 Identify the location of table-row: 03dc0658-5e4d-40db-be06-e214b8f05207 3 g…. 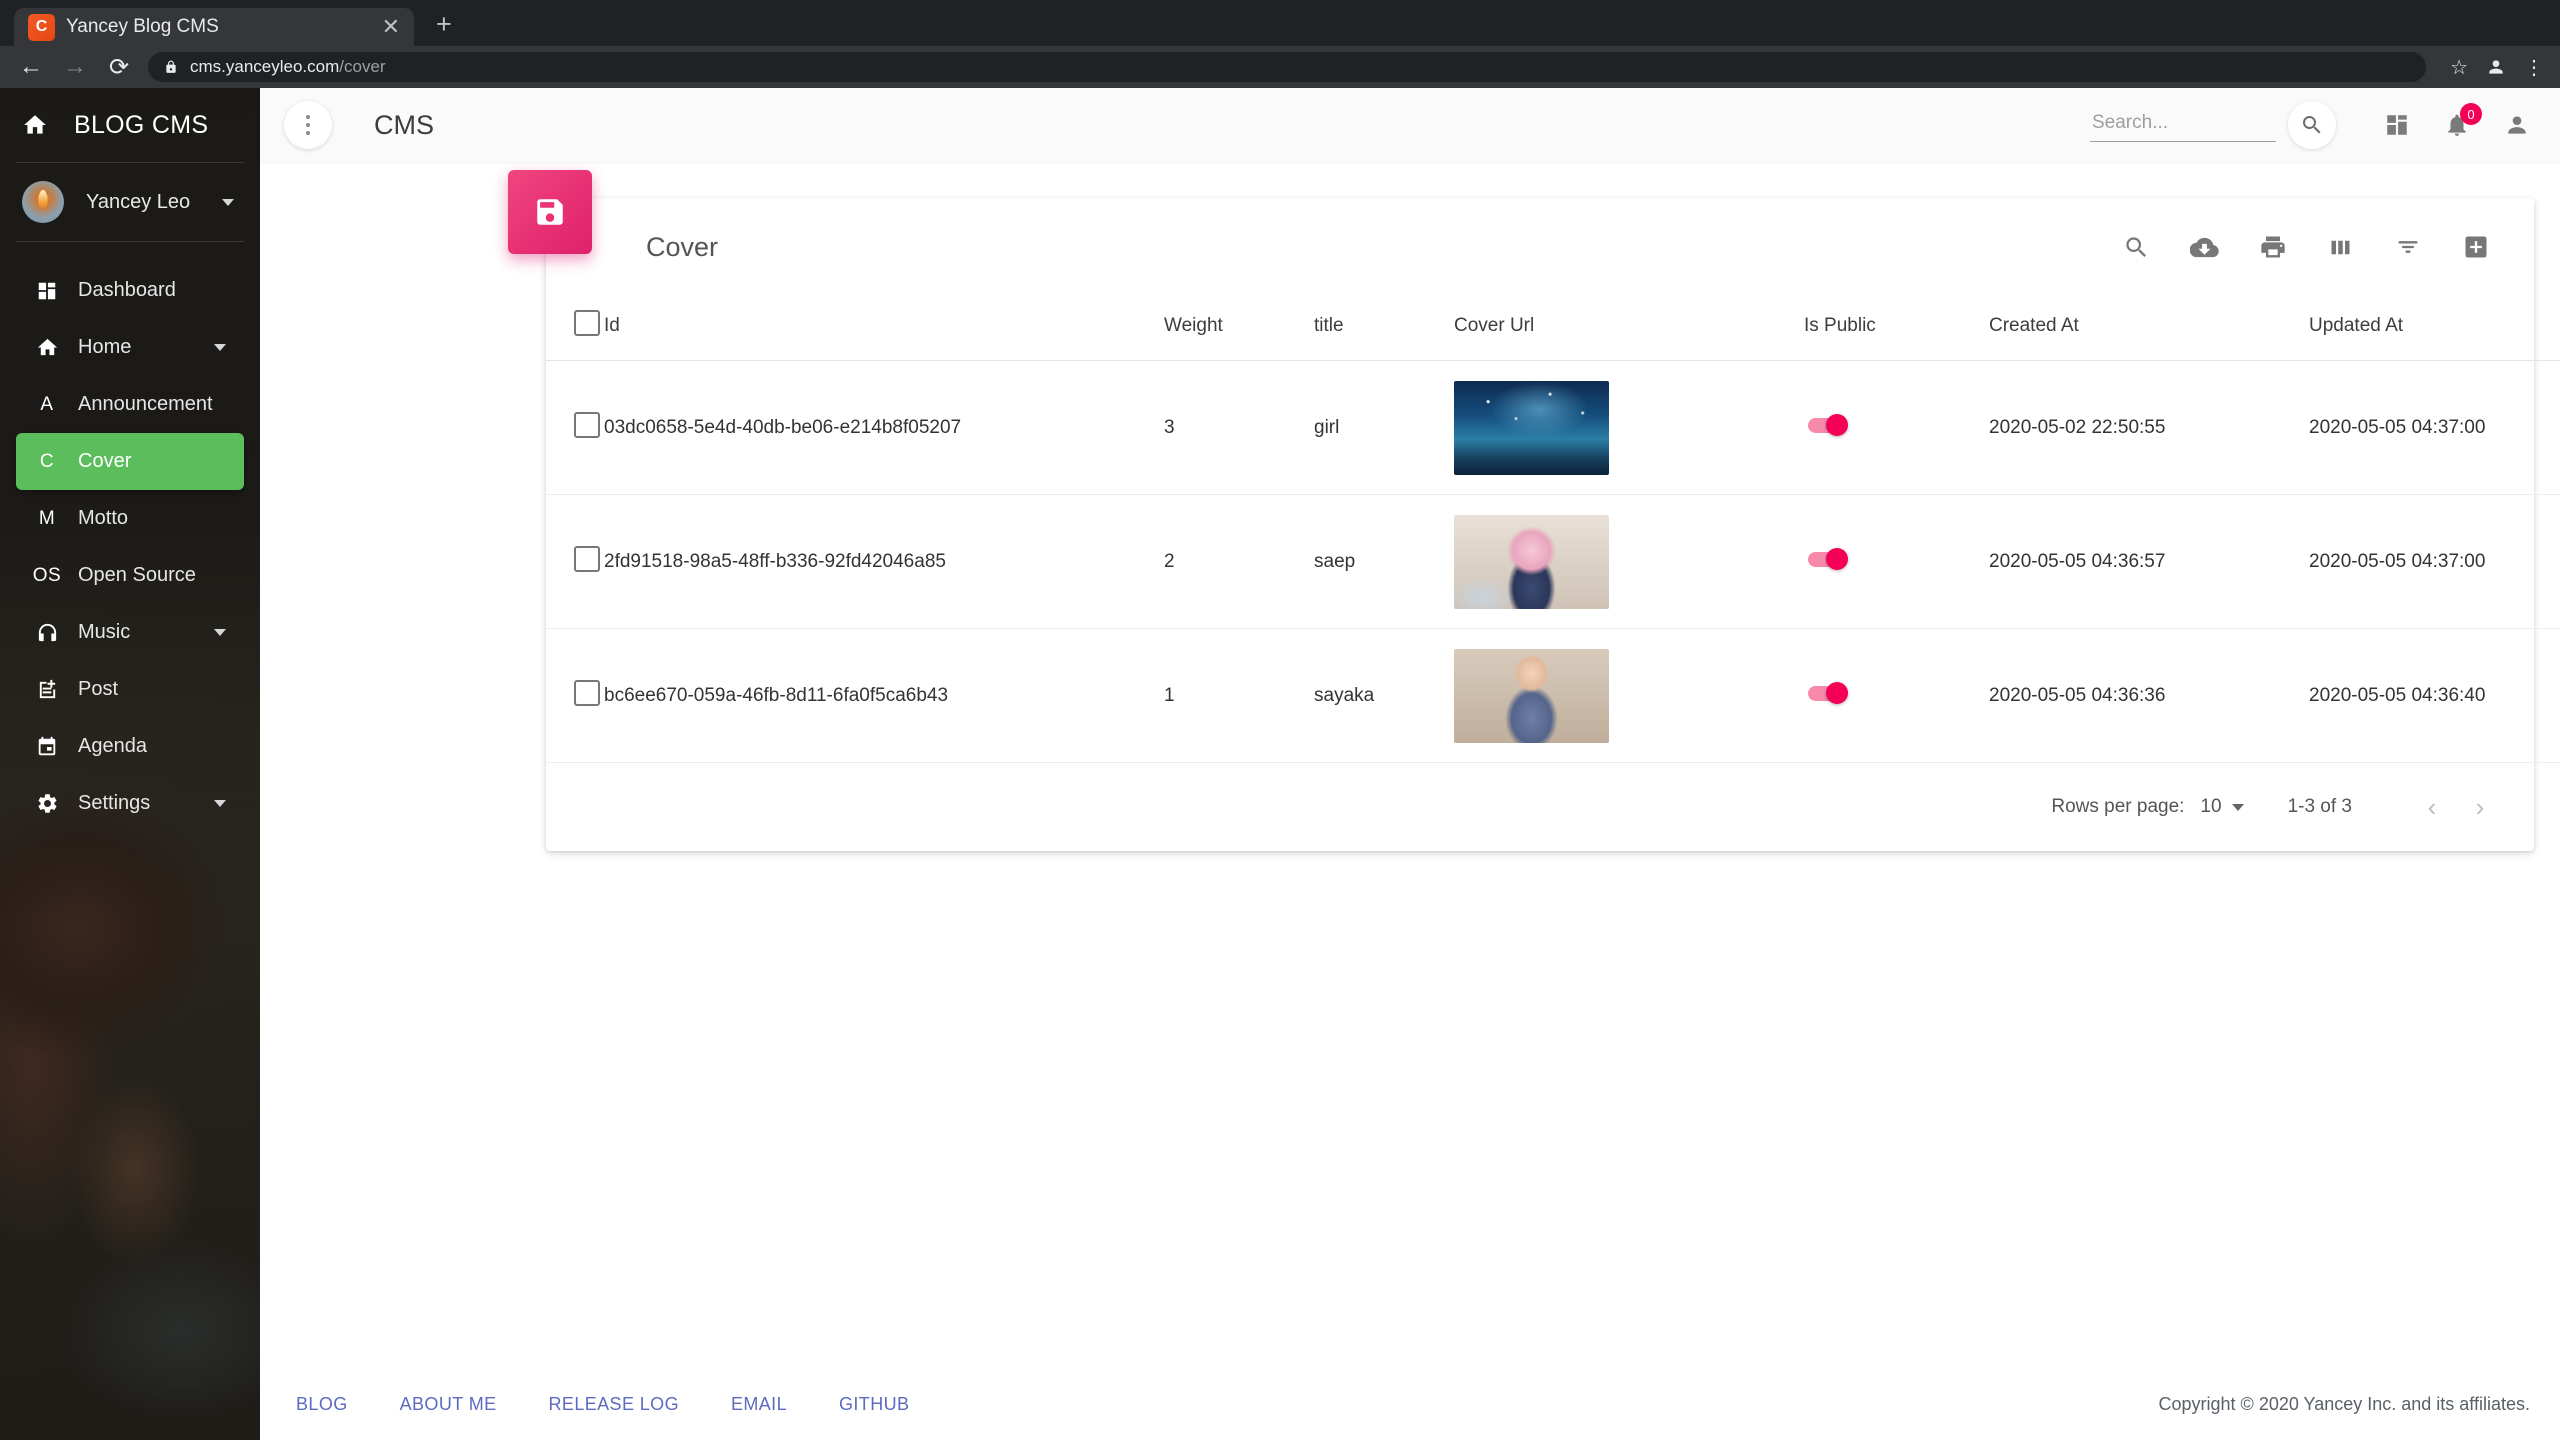
(1553, 427).